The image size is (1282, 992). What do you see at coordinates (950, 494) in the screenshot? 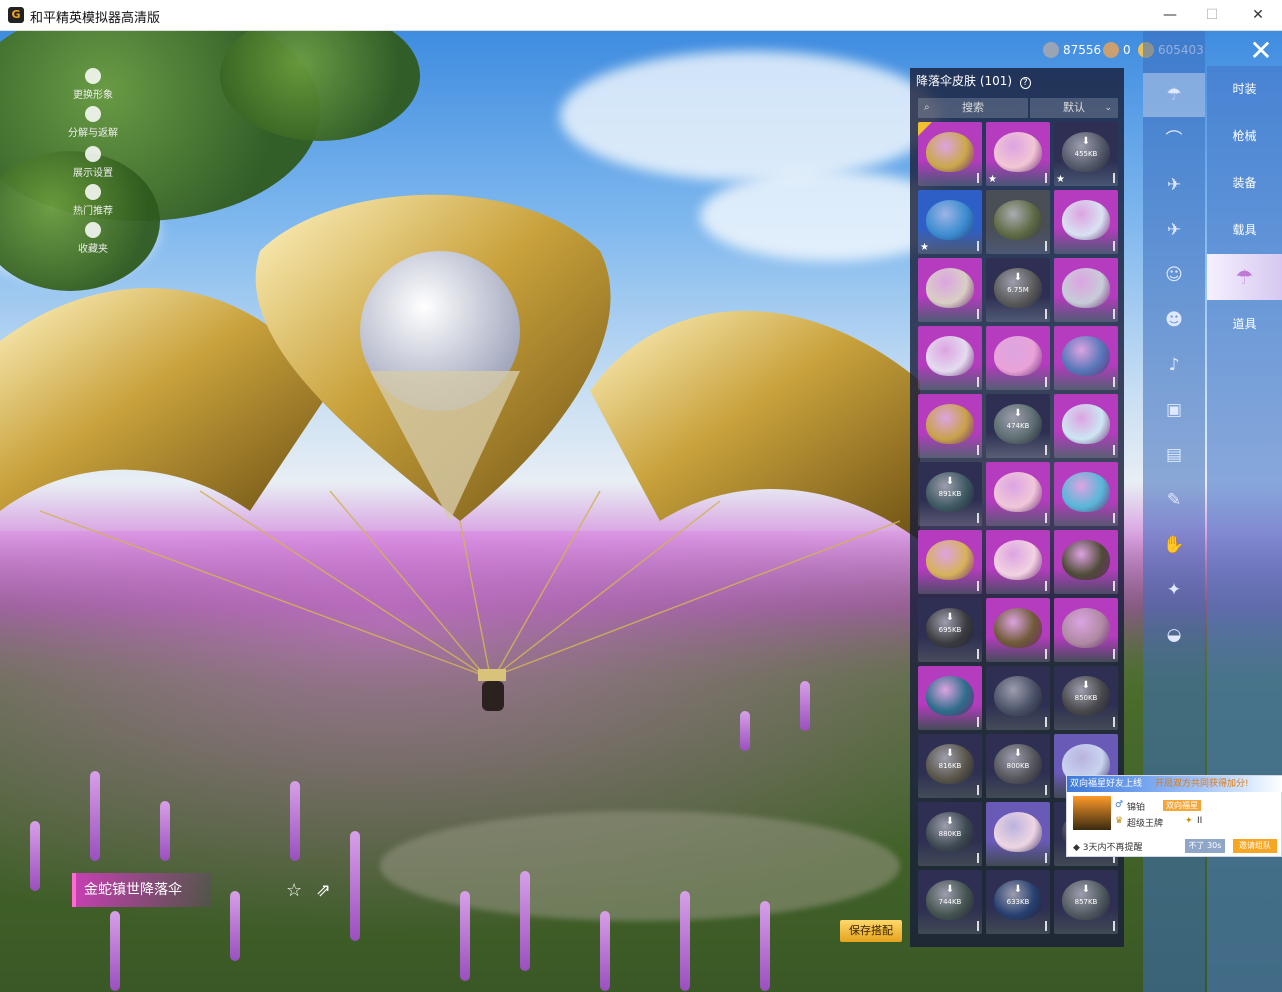
I see `skin-tile: ⬇ 891KB` at bounding box center [950, 494].